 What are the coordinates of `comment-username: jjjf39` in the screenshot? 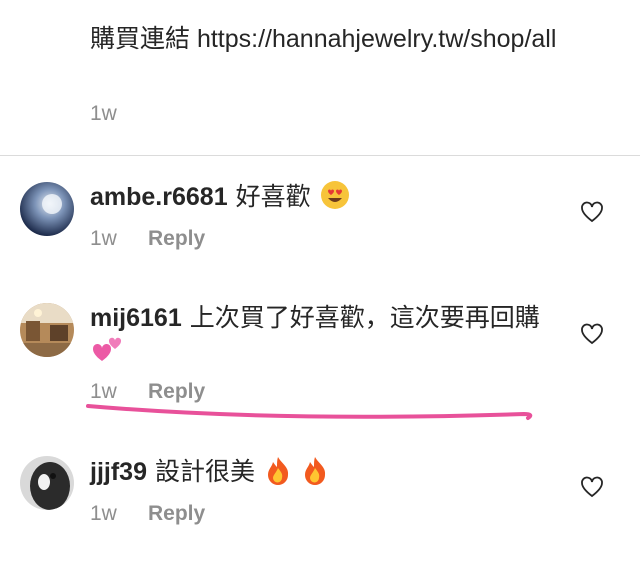 It's located at (118, 472).